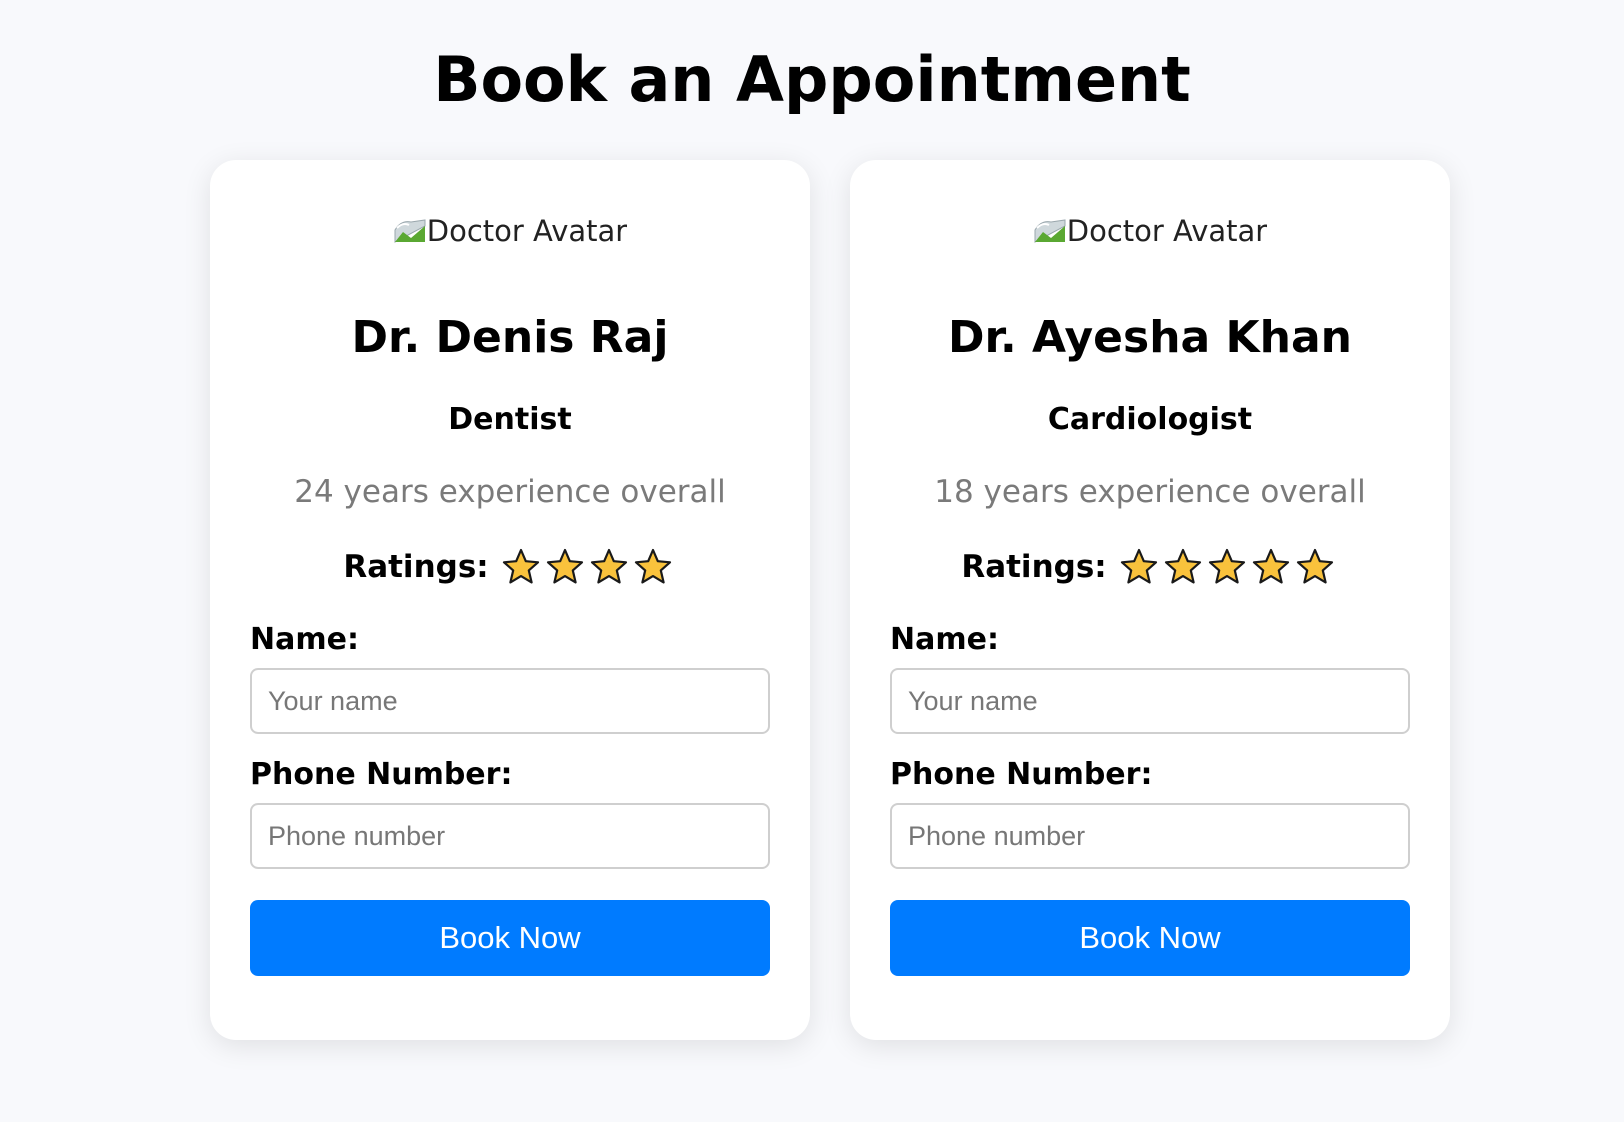 Image resolution: width=1624 pixels, height=1122 pixels. What do you see at coordinates (1150, 337) in the screenshot?
I see `doctor-name: Dr. Ayesha Khan` at bounding box center [1150, 337].